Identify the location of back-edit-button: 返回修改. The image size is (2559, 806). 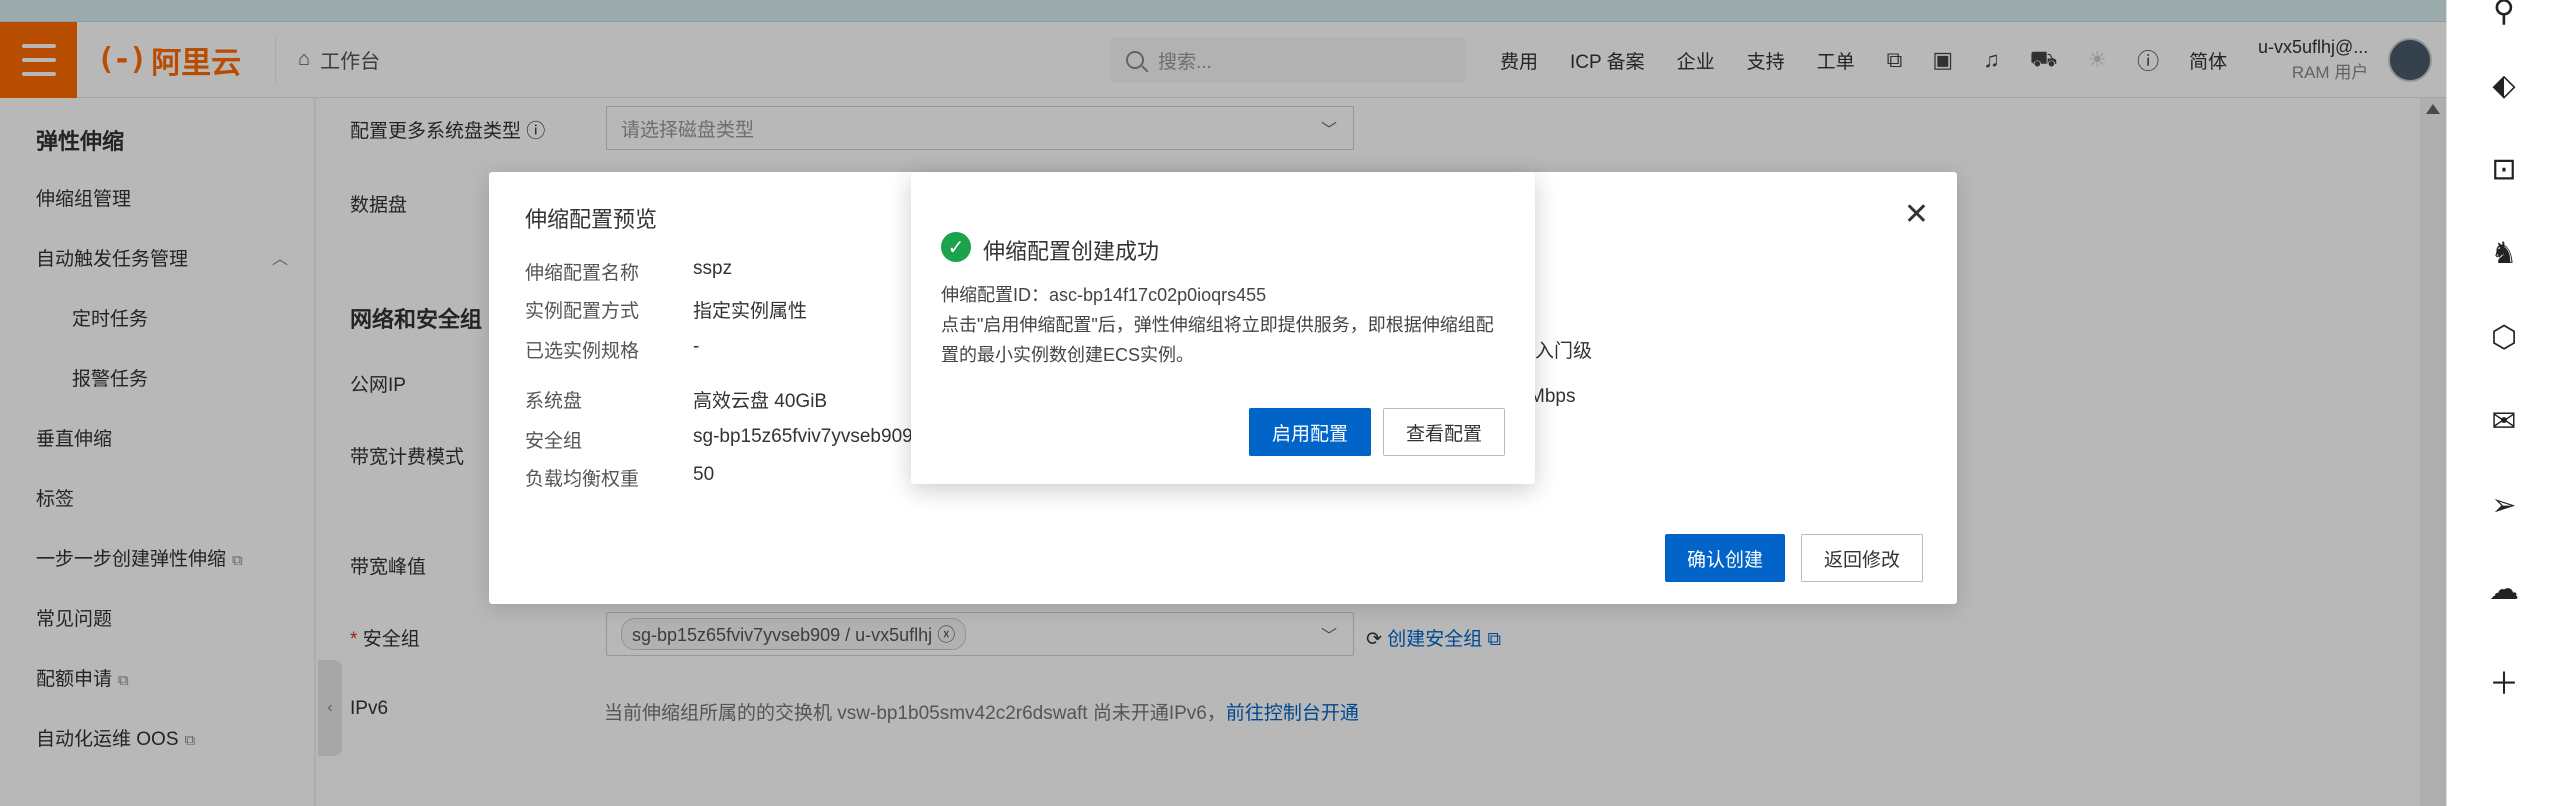
(1862, 558).